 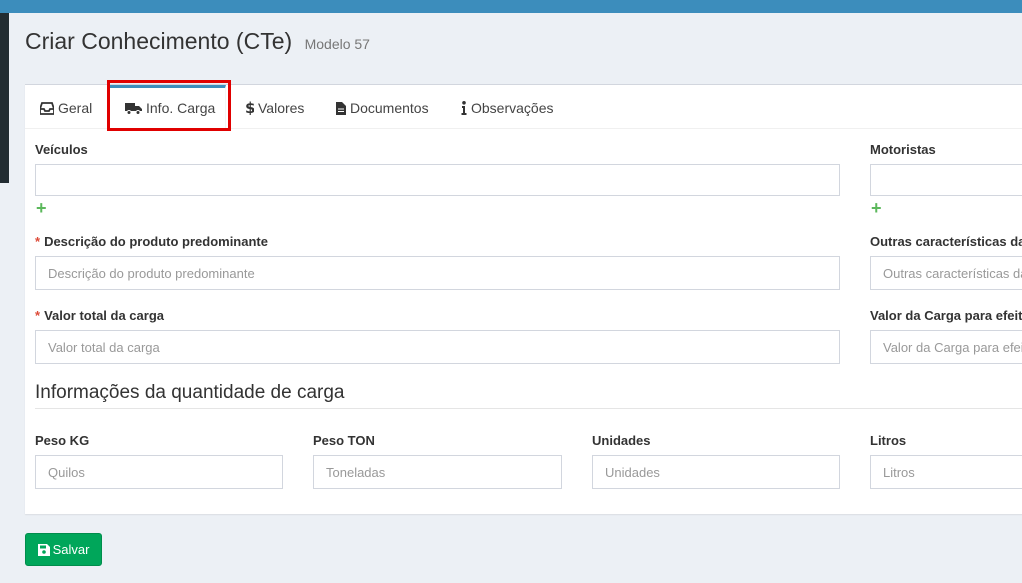 What do you see at coordinates (511, 6) in the screenshot?
I see `top-navbar-strip` at bounding box center [511, 6].